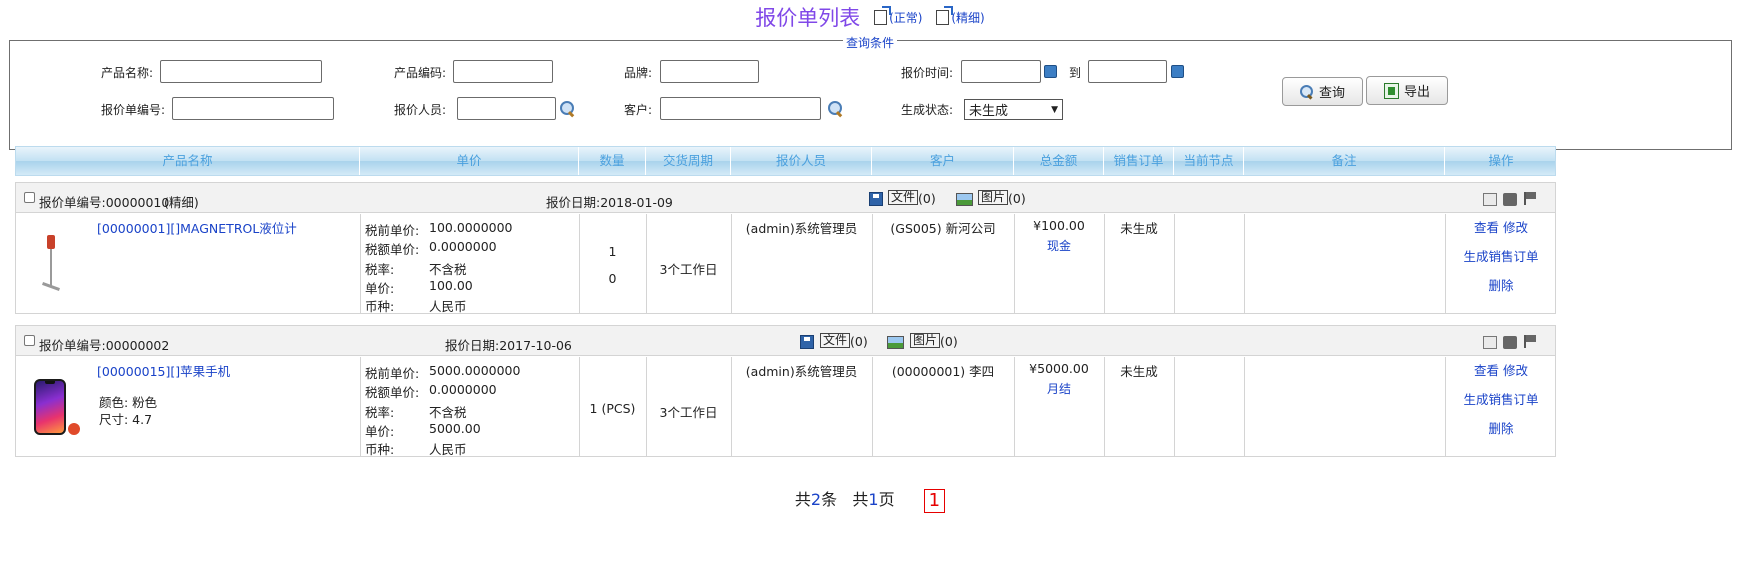 The width and height of the screenshot is (1740, 569). Describe the element at coordinates (508, 345) in the screenshot. I see `quote-date: 报价日期:2017-10-06` at that location.